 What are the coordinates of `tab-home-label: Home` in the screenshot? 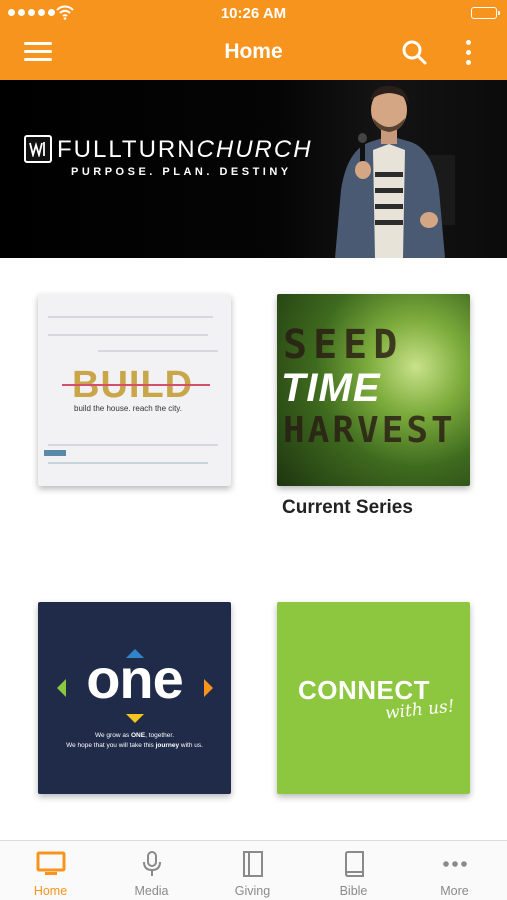 It's located at (50, 891).